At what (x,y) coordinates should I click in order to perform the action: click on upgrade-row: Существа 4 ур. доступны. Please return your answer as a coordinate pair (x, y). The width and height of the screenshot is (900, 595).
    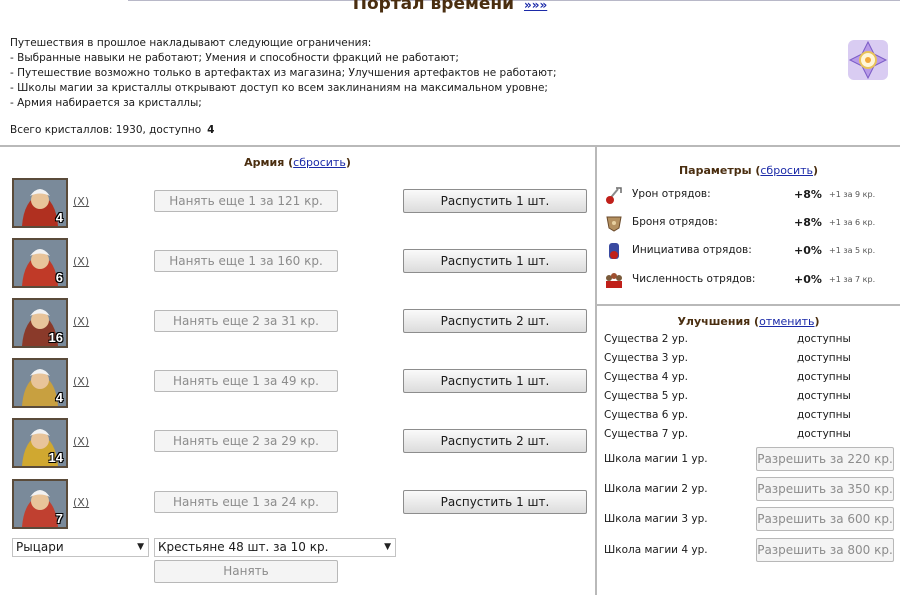
    Looking at the image, I should click on (749, 380).